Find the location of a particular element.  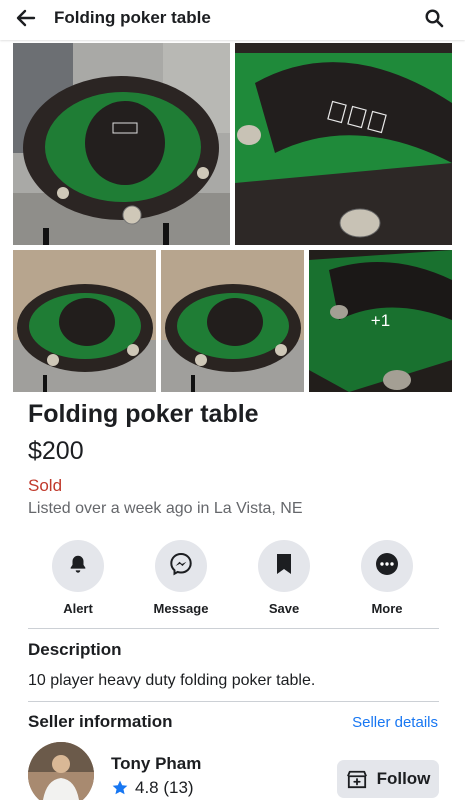

more-button: More is located at coordinates (387, 578).